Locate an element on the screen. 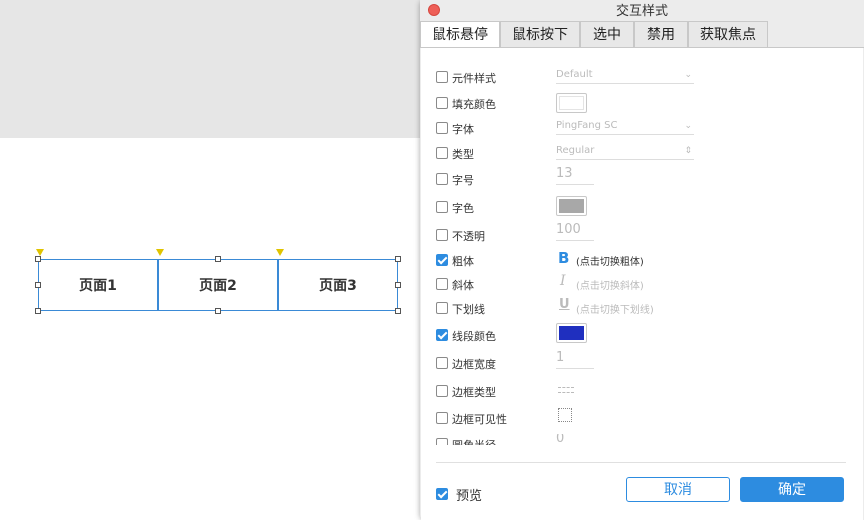 Image resolution: width=864 pixels, height=520 pixels. prop-label: 边框可见性 is located at coordinates (479, 419).